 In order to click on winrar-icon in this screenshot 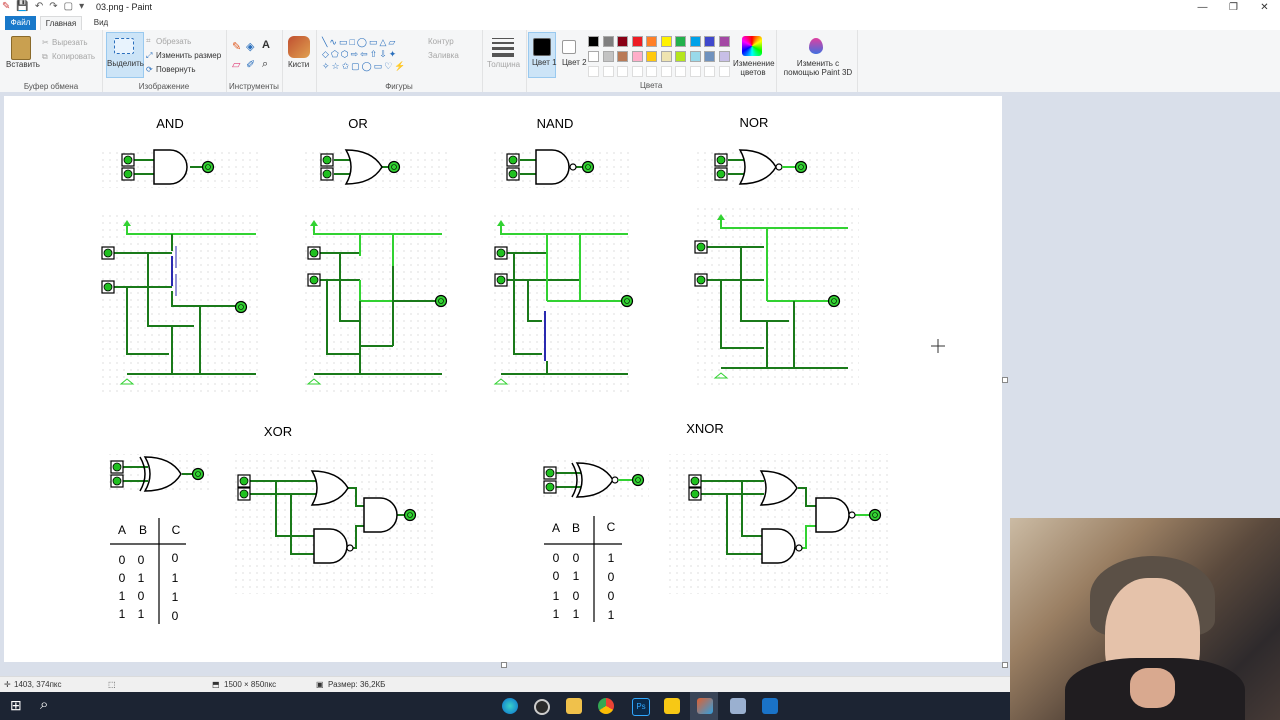, I will do `click(672, 706)`.